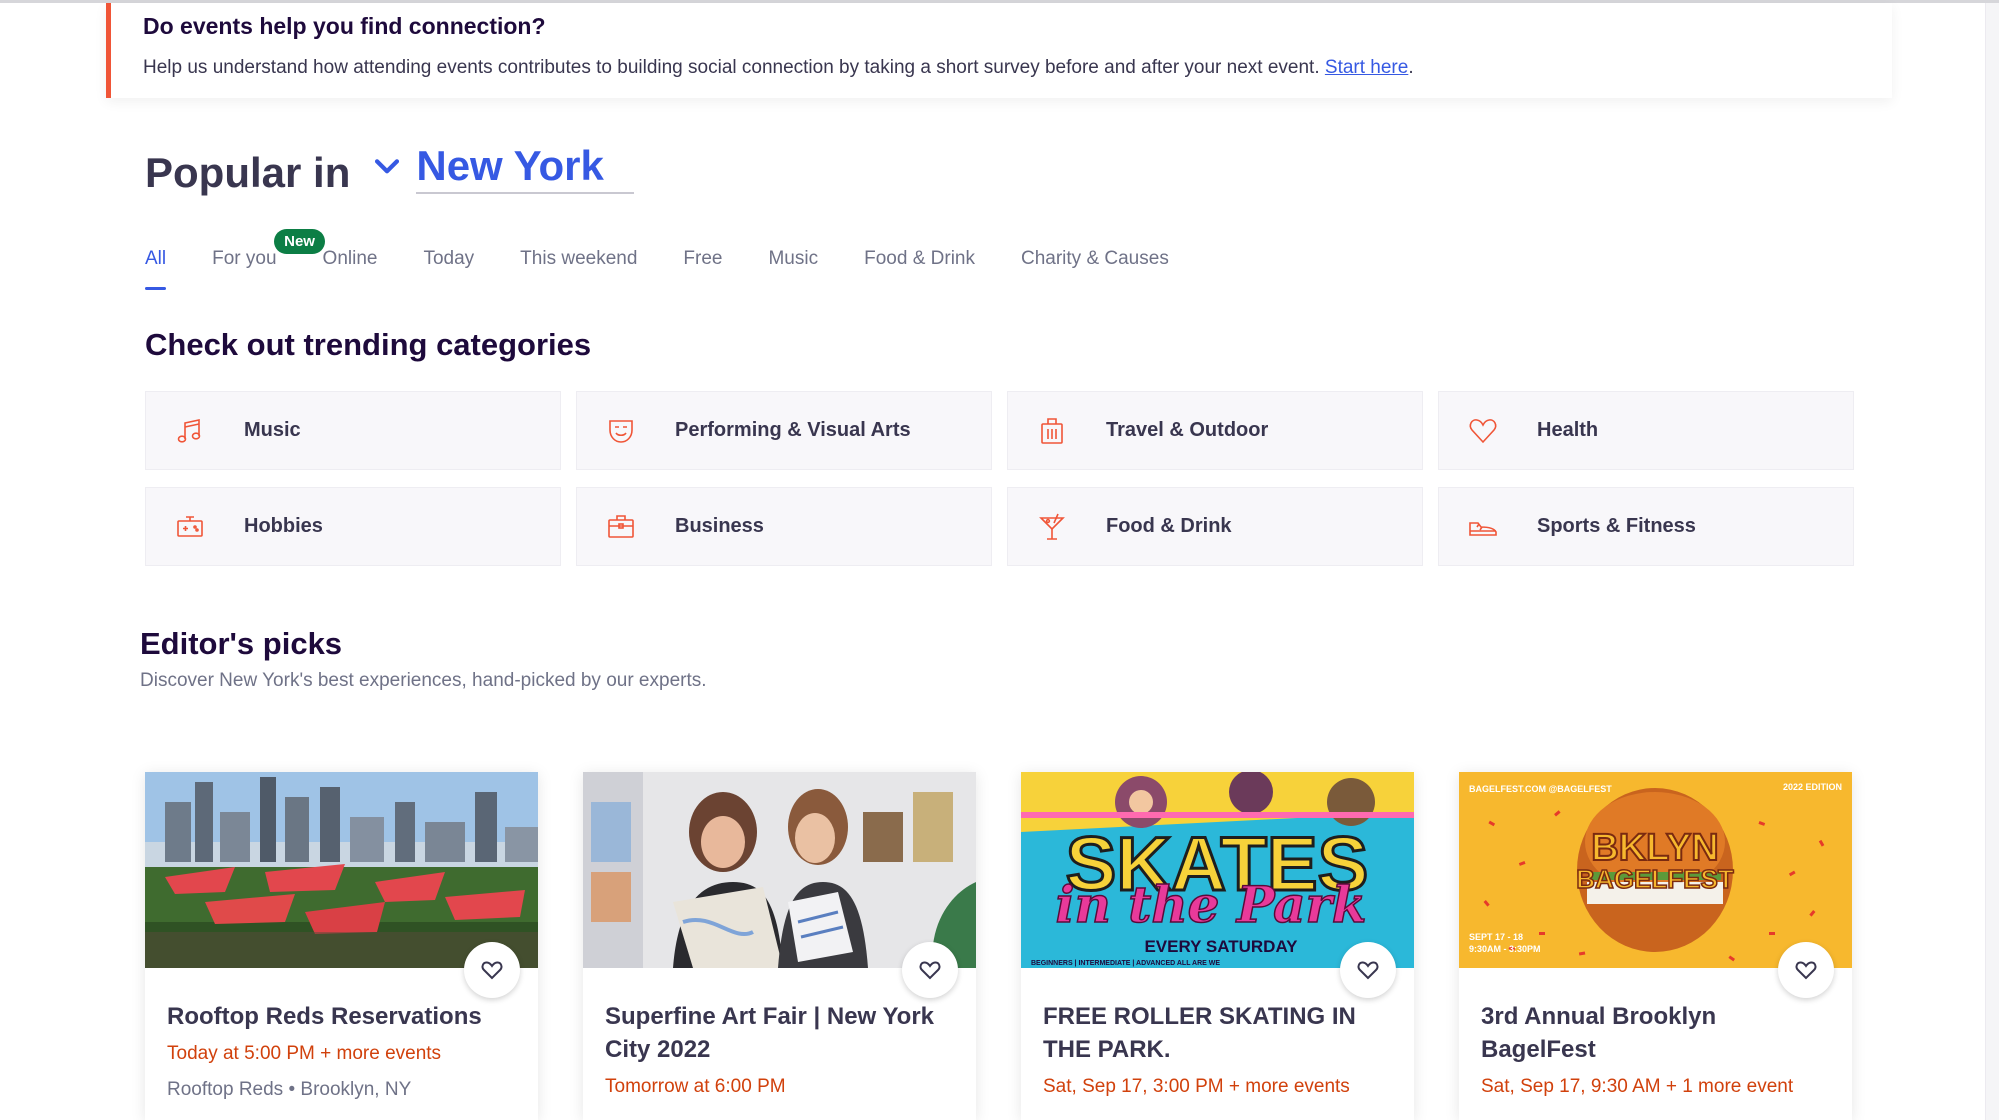 This screenshot has width=1999, height=1120. I want to click on banner-title: Do events help you find connection?, so click(344, 26).